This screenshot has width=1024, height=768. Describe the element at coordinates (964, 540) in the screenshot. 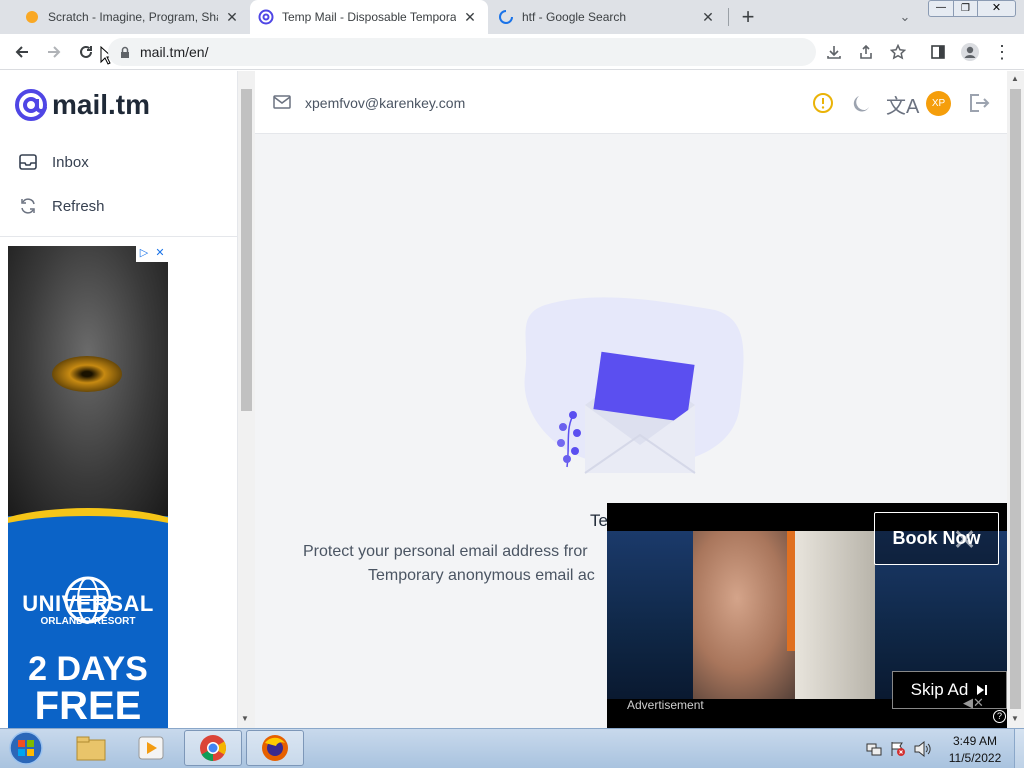

I see `close-ad-icon: ✕` at that location.